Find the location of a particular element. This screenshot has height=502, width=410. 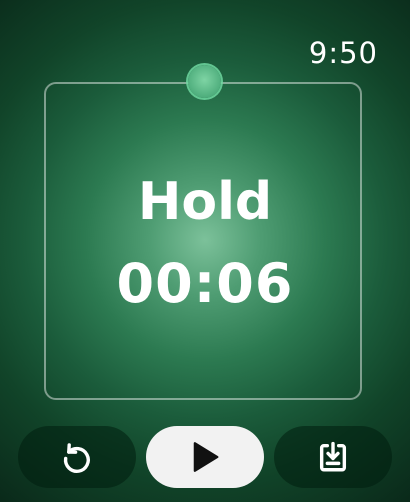

play-icon is located at coordinates (205, 457).